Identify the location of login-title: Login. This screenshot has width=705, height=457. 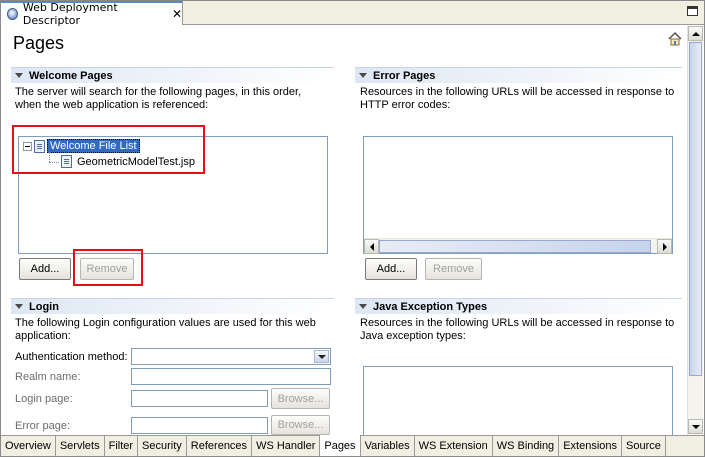
(44, 306).